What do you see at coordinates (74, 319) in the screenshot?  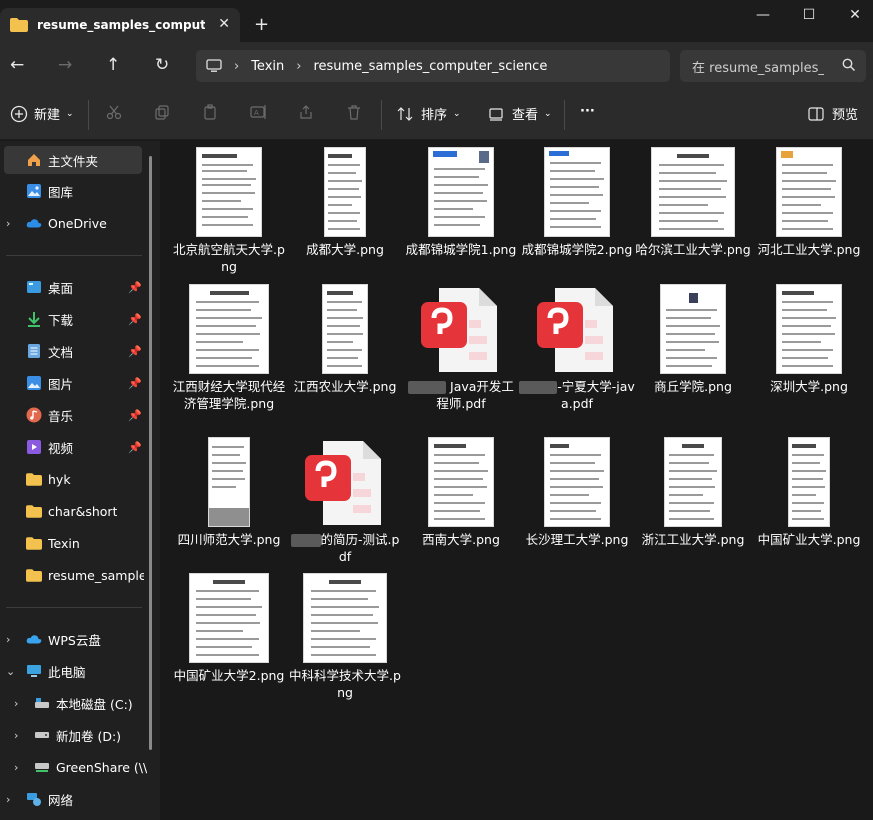 I see `sidebar-item-downloads: 下载 📌` at bounding box center [74, 319].